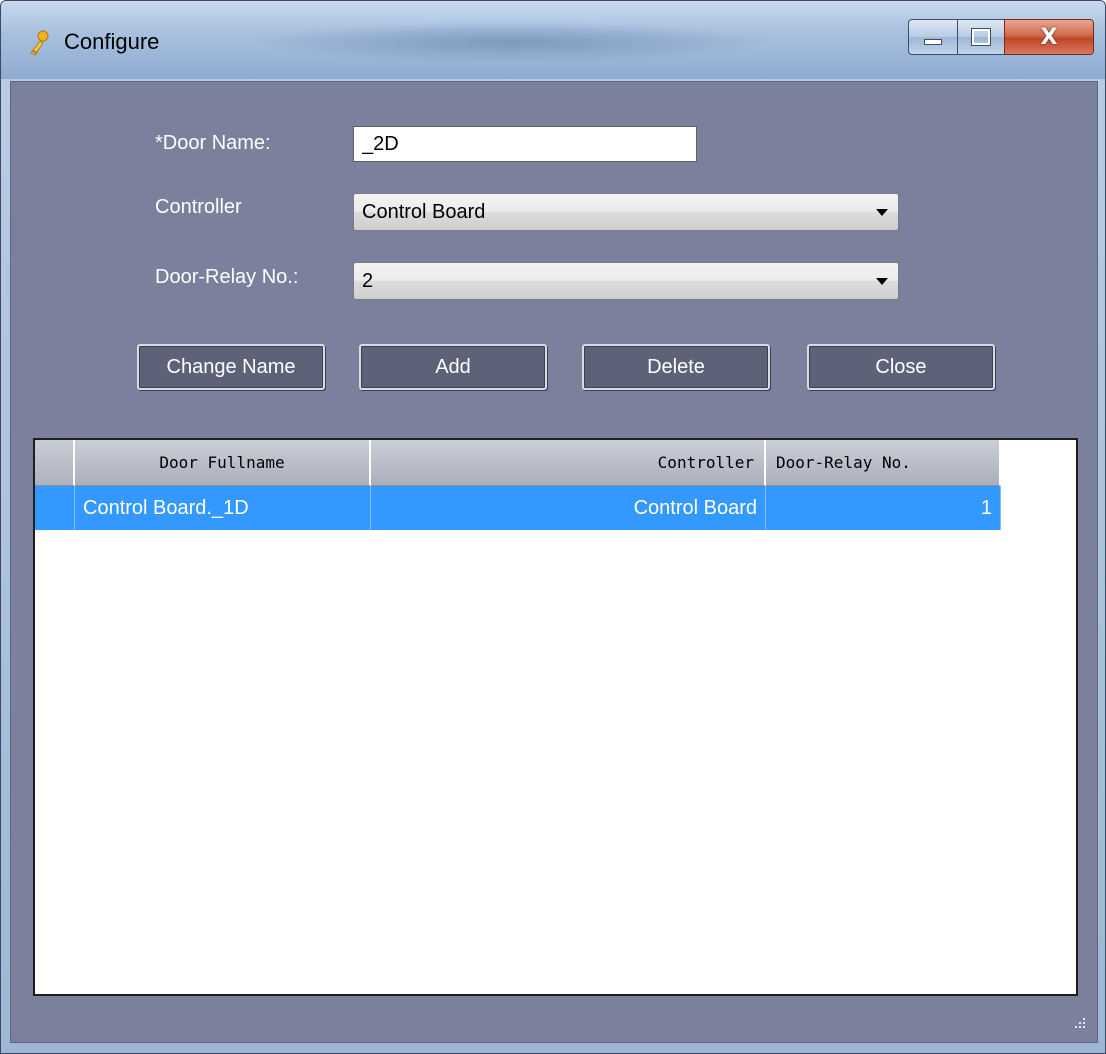  Describe the element at coordinates (55, 508) in the screenshot. I see `row-header` at that location.